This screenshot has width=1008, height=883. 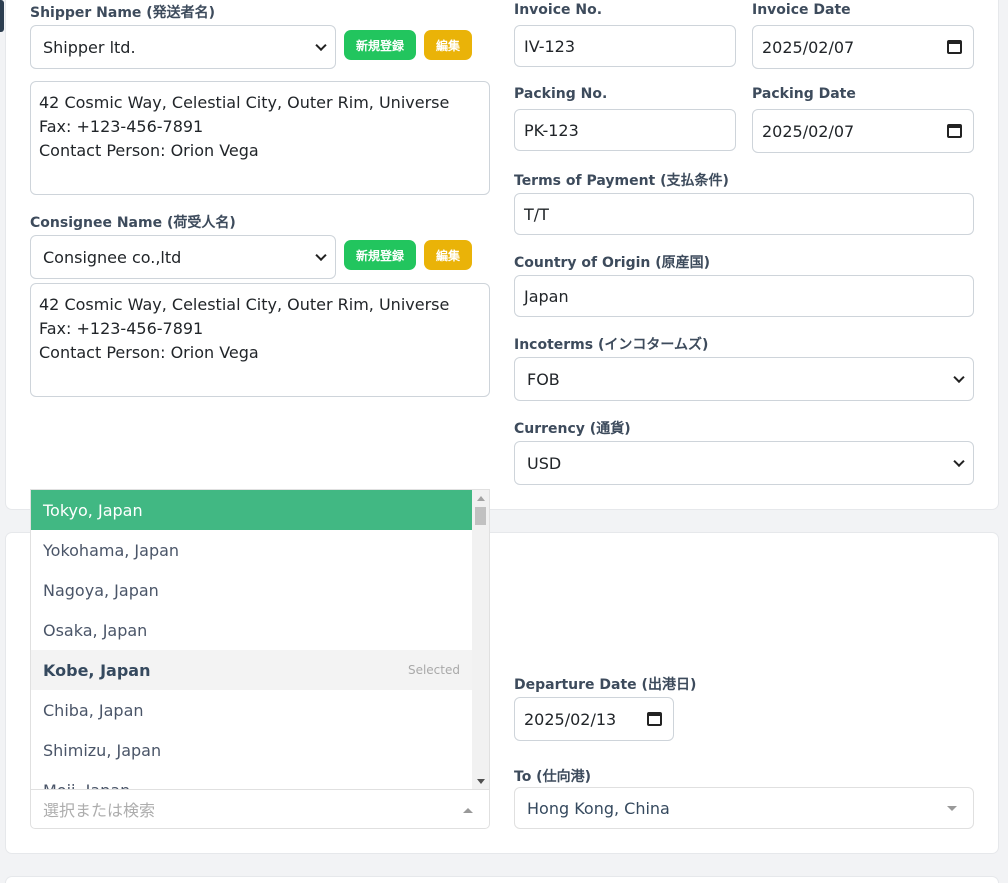 What do you see at coordinates (480, 639) in the screenshot?
I see `dropdown-scrollbar` at bounding box center [480, 639].